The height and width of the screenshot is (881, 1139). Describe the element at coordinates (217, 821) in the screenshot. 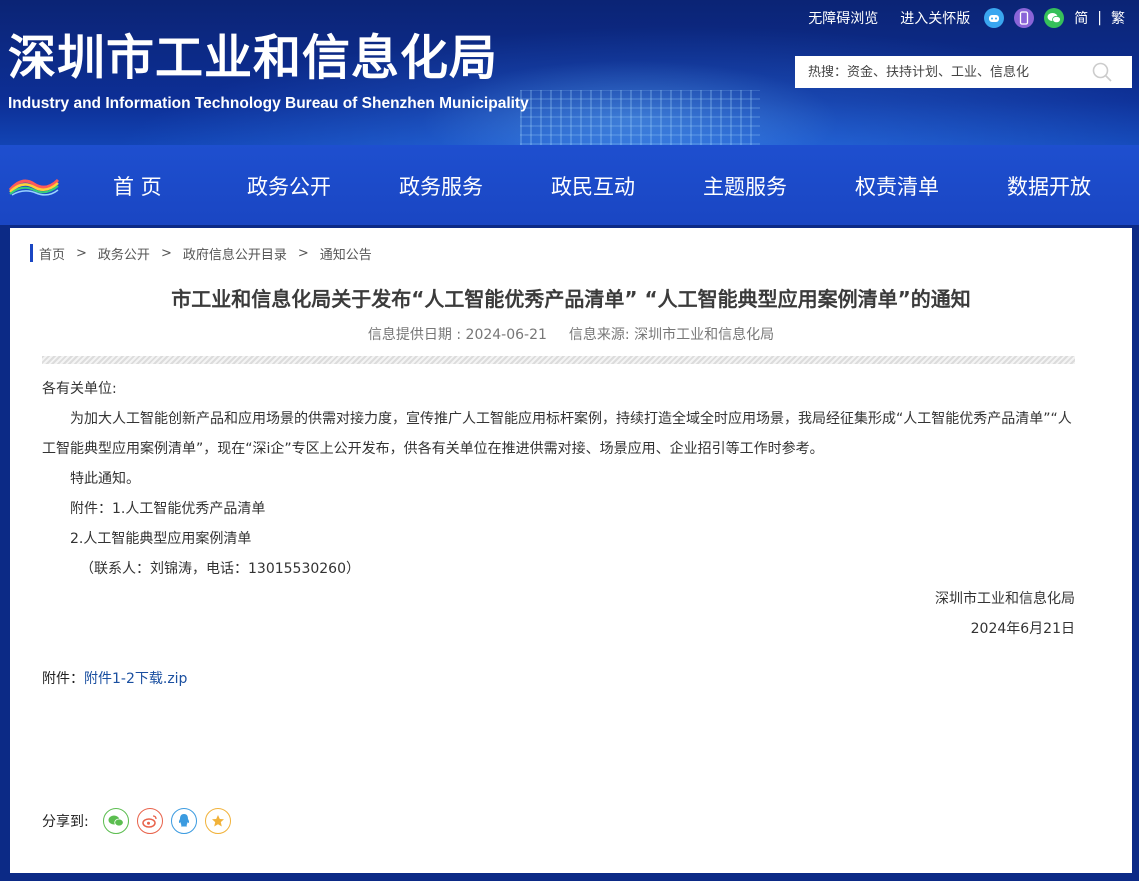

I see `share-favorite-icon` at that location.